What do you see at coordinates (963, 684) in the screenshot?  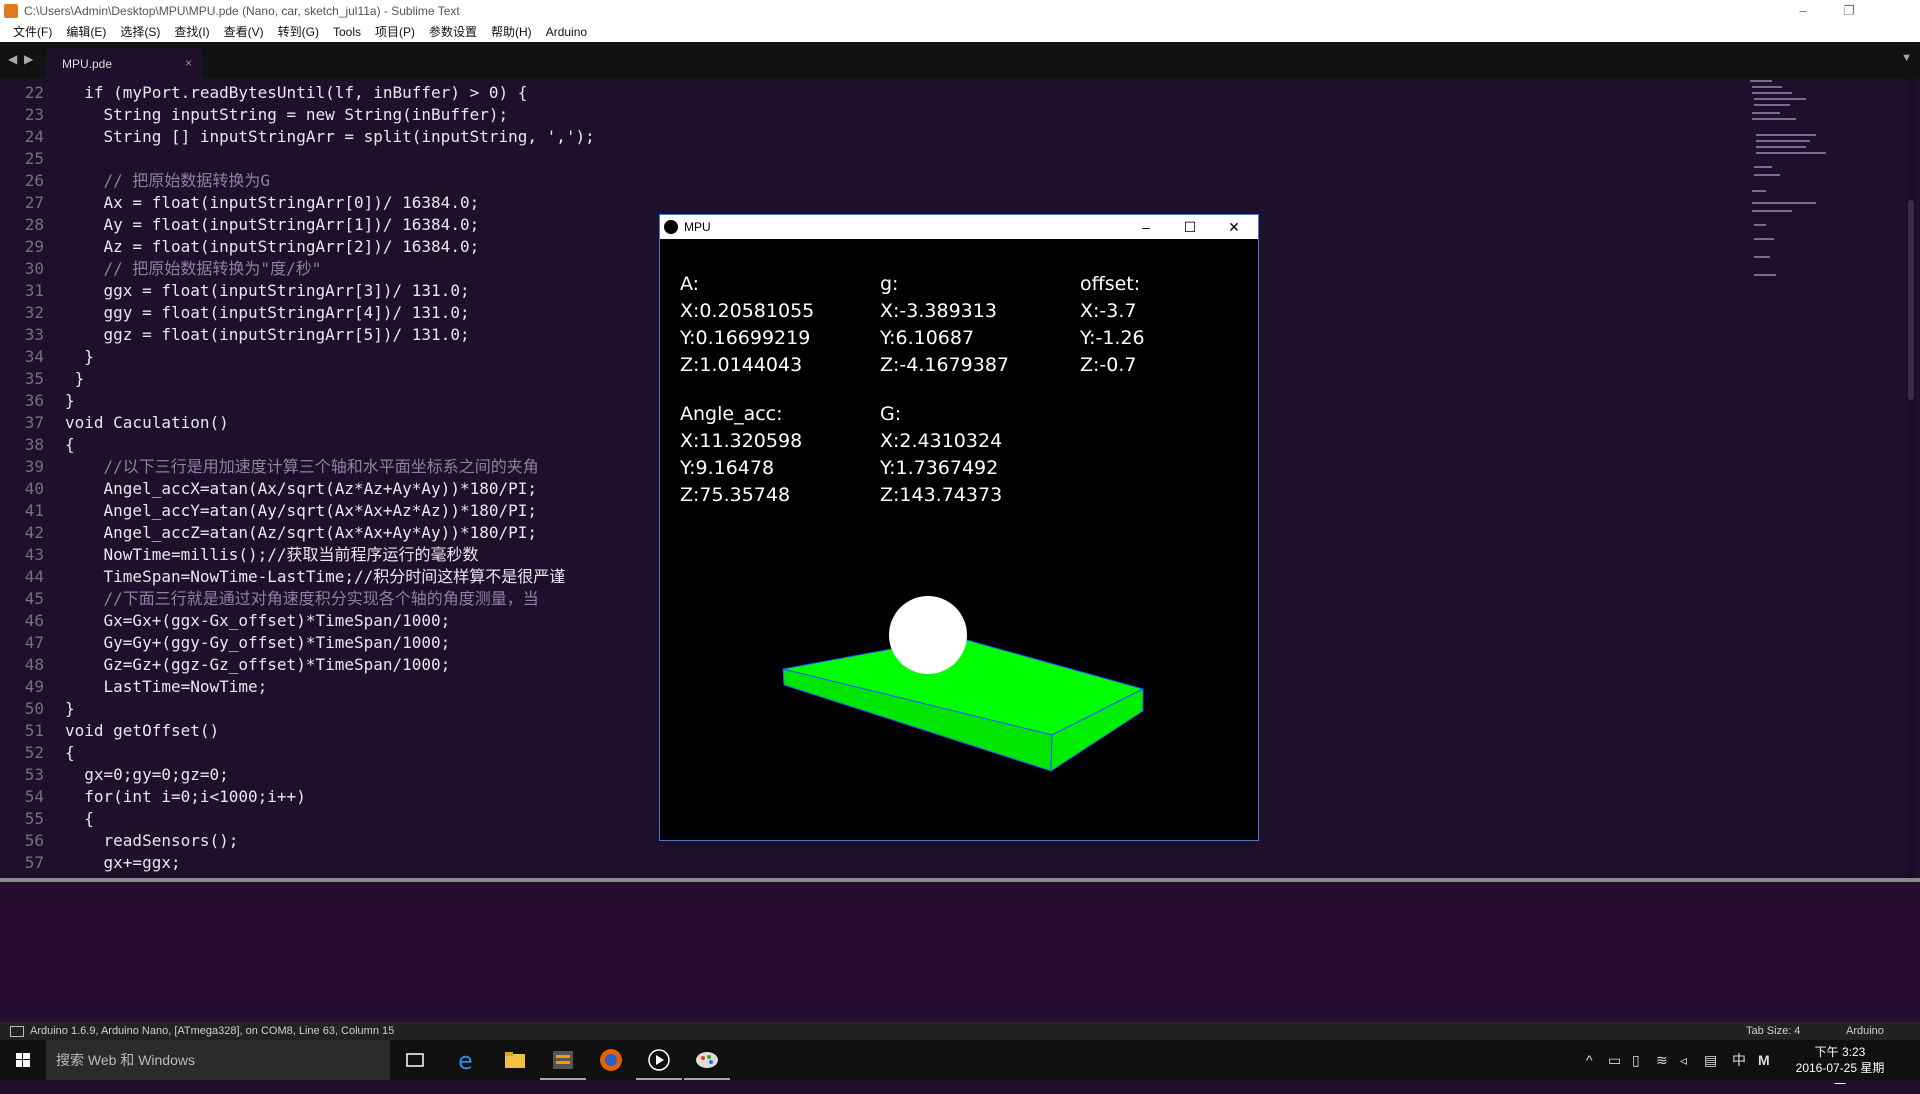 I see `orientation-render` at bounding box center [963, 684].